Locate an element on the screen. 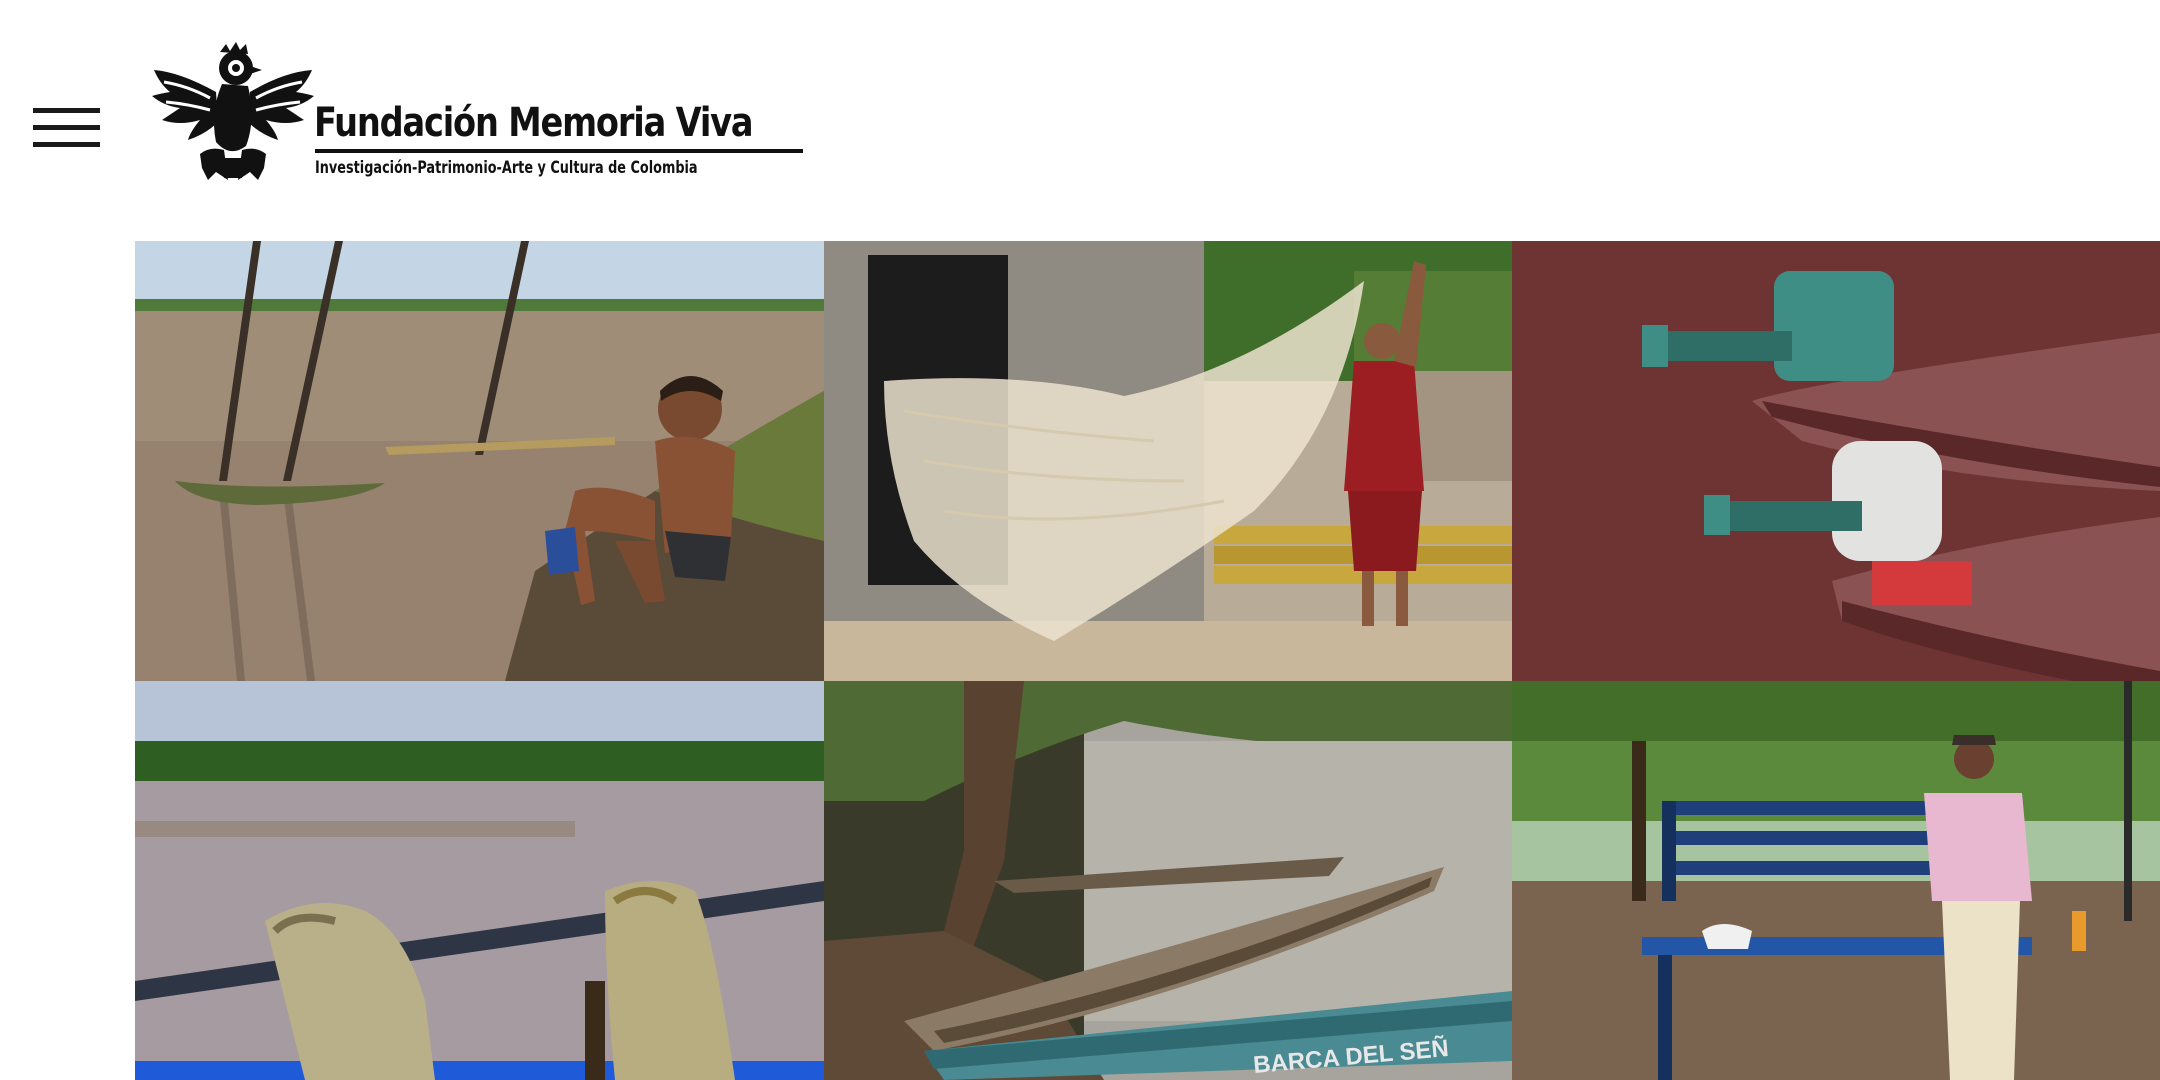  canoes-on-river-photo: BARCA DEL SEÑ is located at coordinates (1168, 880).